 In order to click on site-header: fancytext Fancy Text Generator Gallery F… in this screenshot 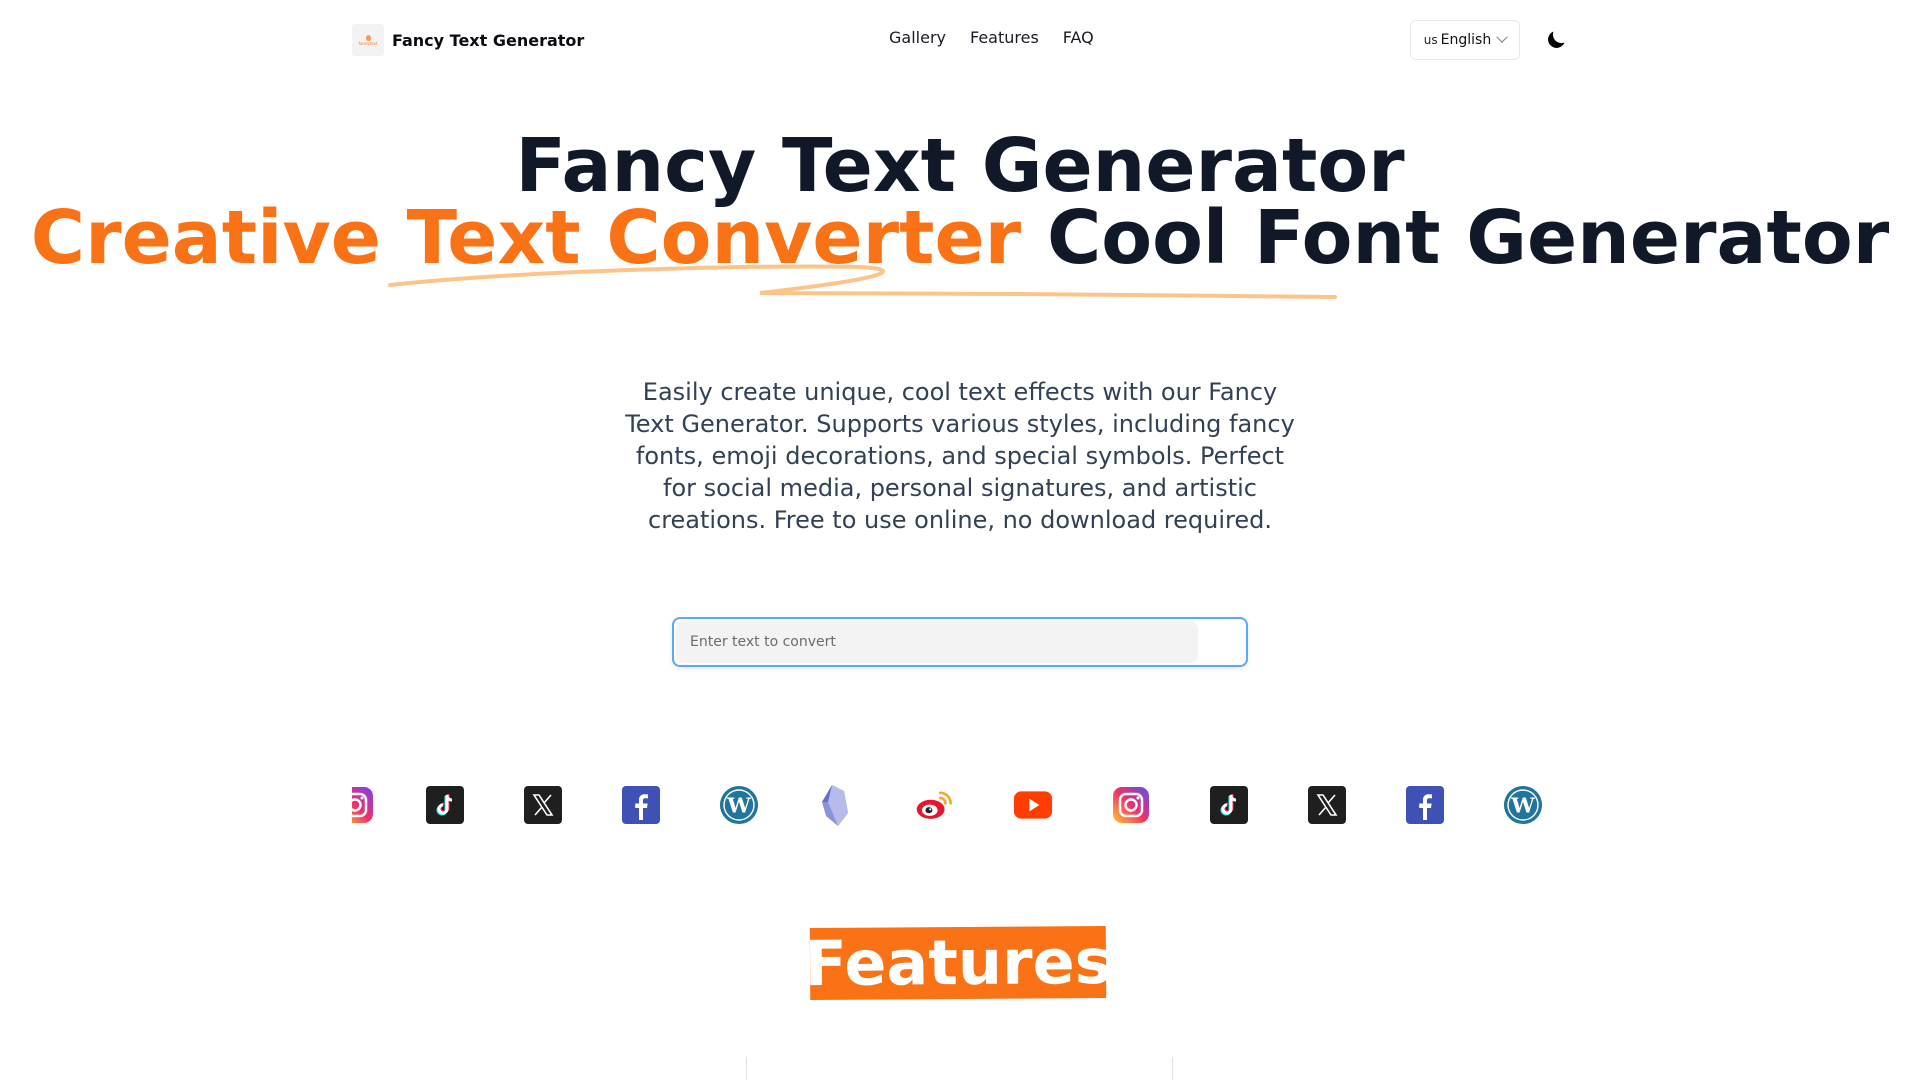, I will do `click(960, 40)`.